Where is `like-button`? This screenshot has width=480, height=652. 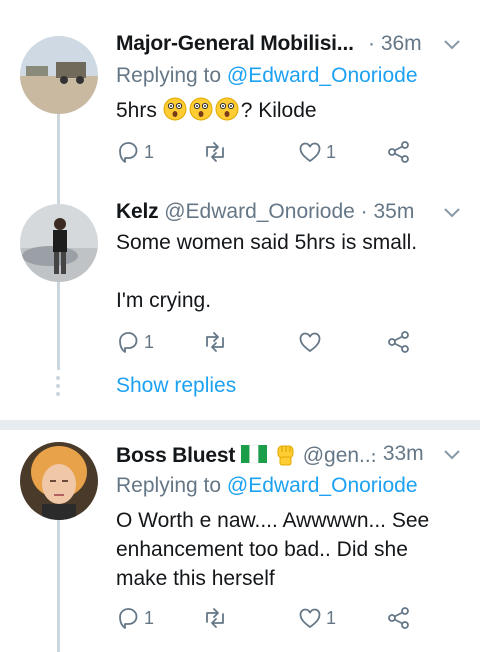
like-button is located at coordinates (310, 342).